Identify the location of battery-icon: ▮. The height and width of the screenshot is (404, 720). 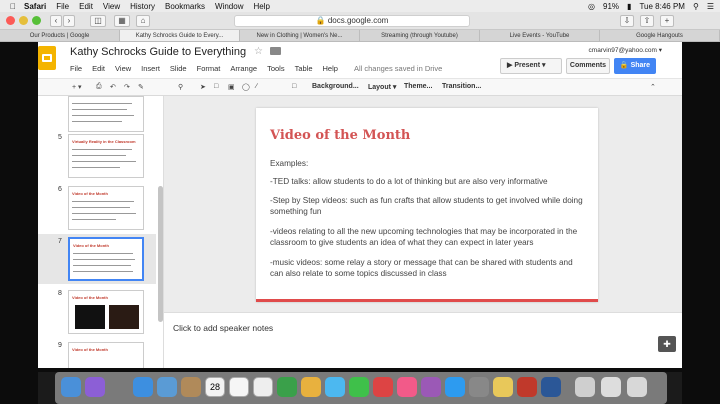
(629, 6).